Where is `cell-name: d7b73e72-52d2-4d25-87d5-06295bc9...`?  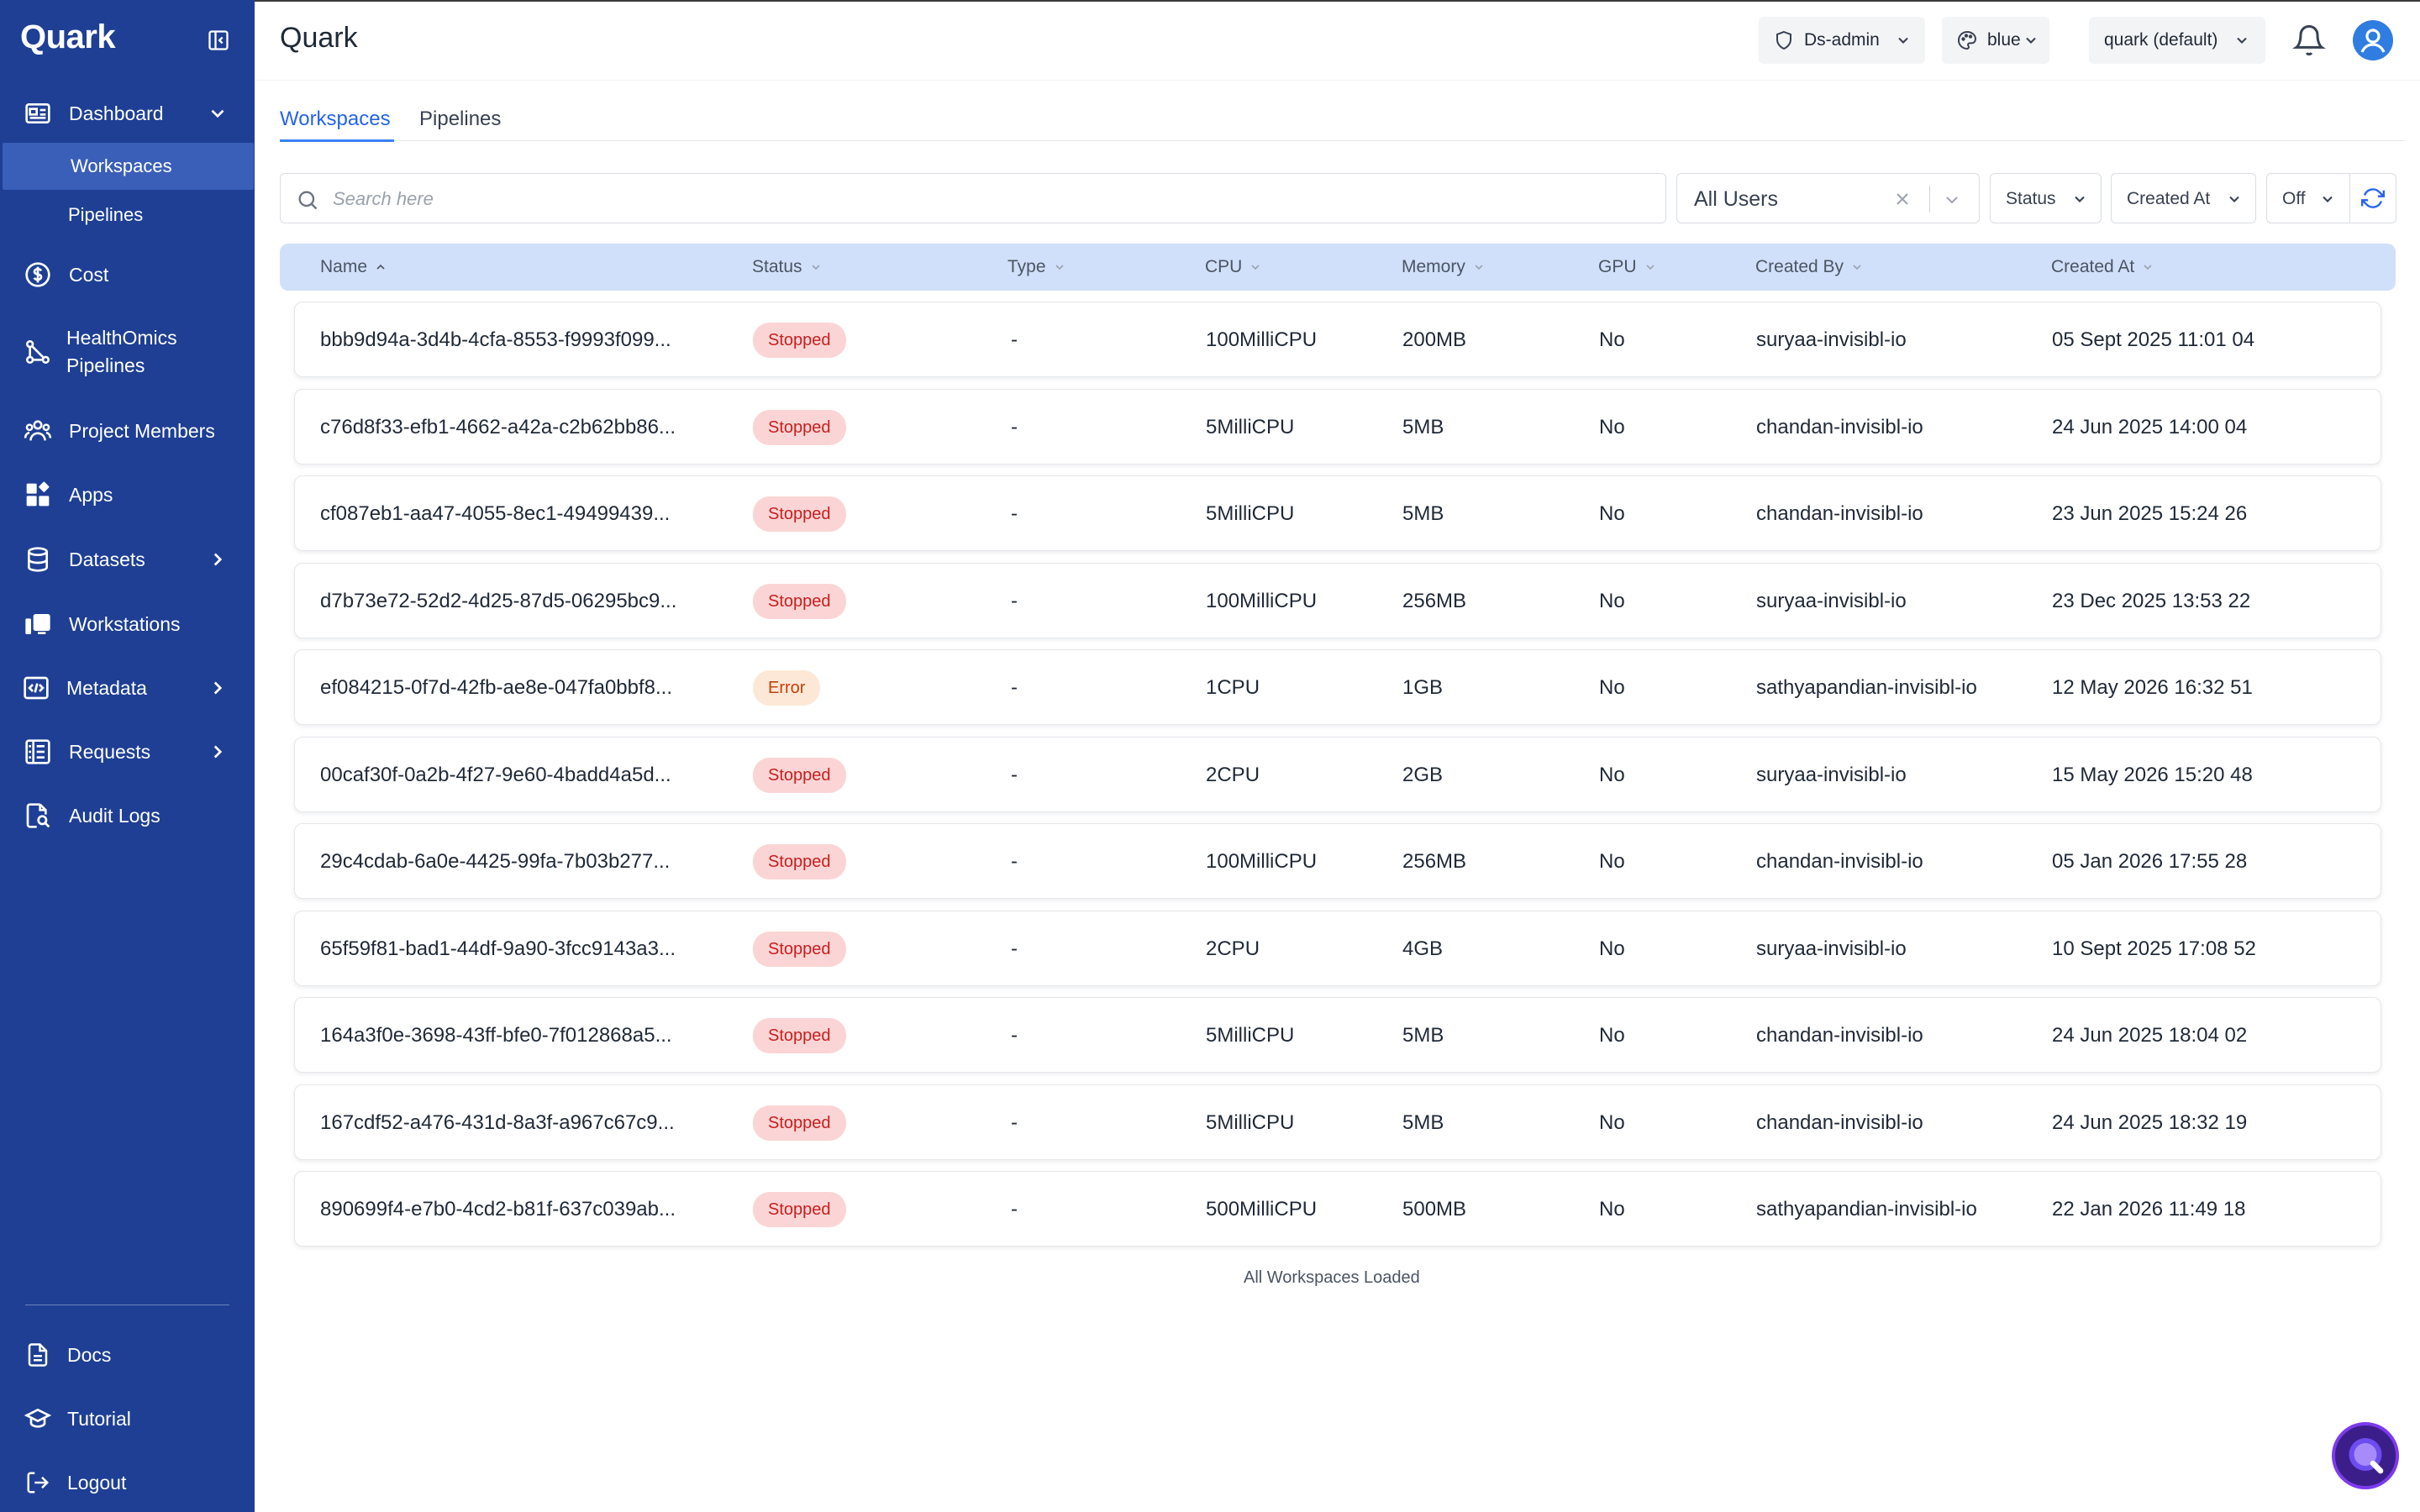 cell-name: d7b73e72-52d2-4d25-87d5-06295bc9... is located at coordinates (498, 600).